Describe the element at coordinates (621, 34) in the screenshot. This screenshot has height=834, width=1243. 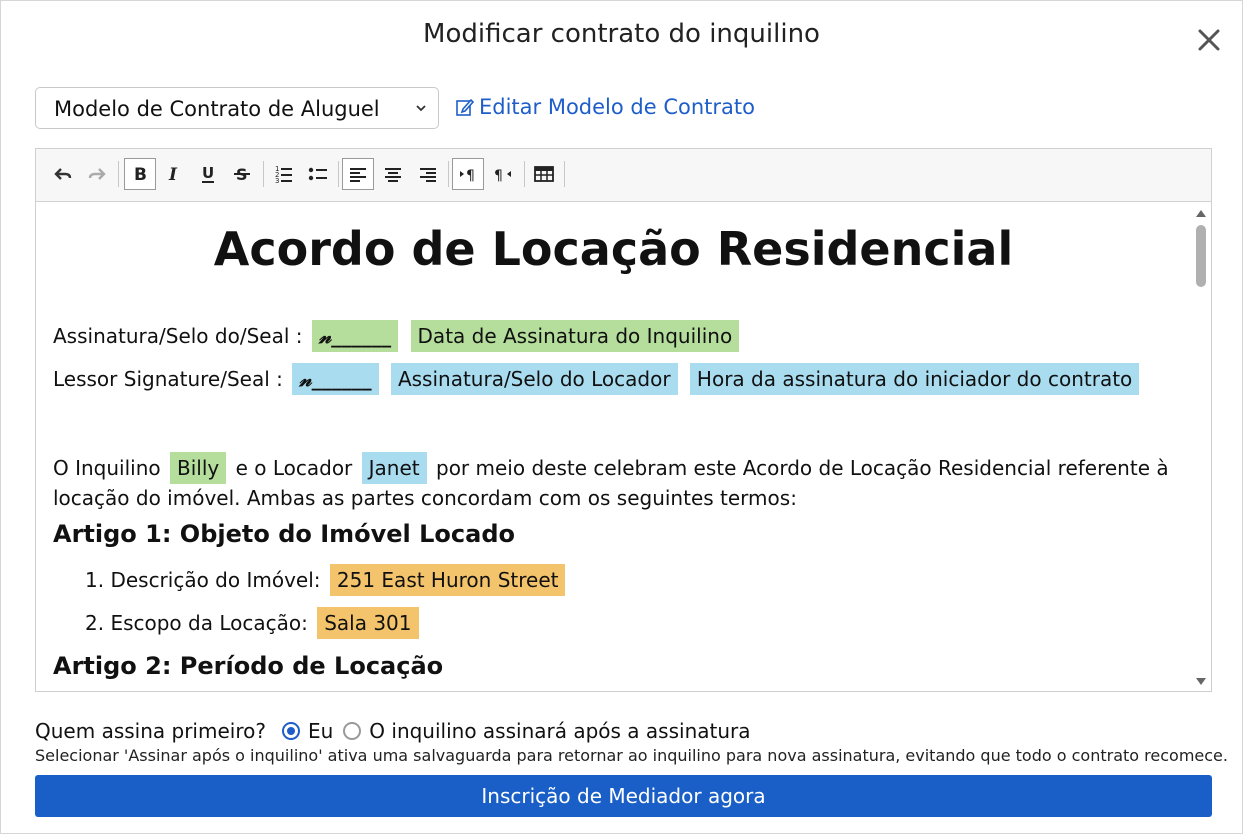
I see `dialog-title: Modificar contrato do inquilino` at that location.